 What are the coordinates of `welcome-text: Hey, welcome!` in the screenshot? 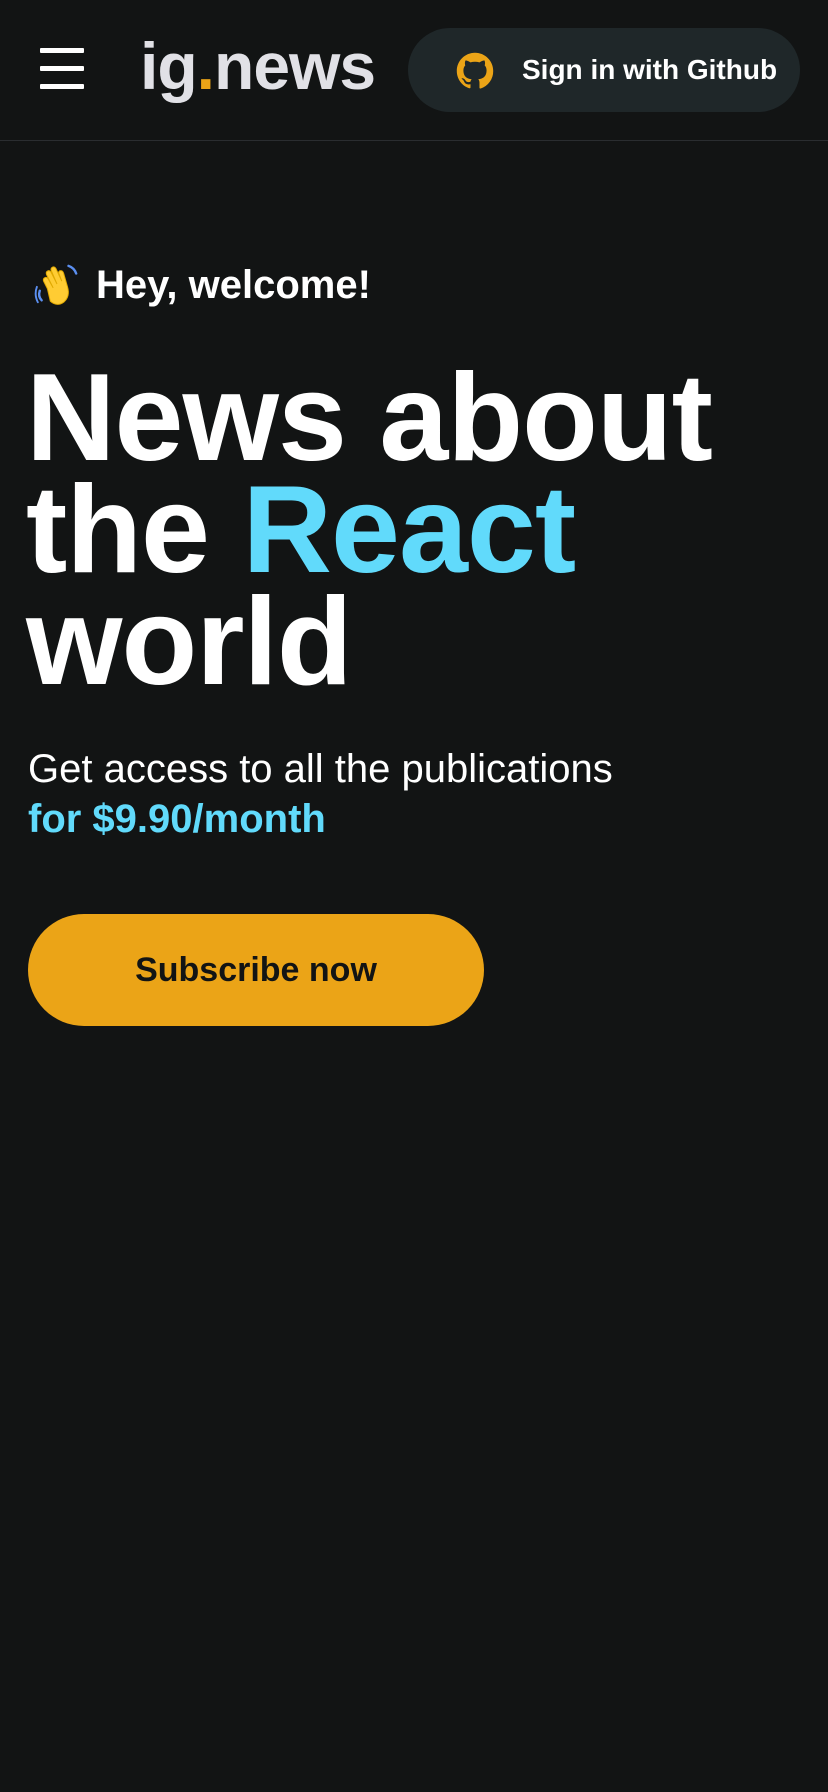 It's located at (233, 284).